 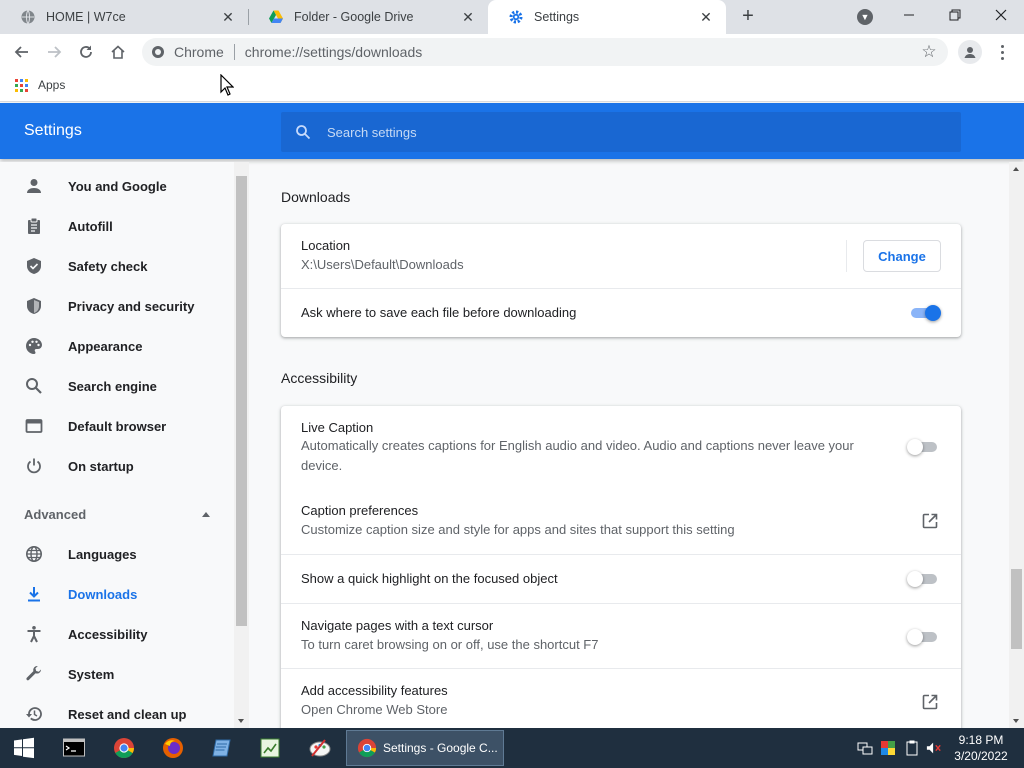 I want to click on browser-toolbar: Chrome chrome://settings/downloads ☆, so click(x=512, y=52).